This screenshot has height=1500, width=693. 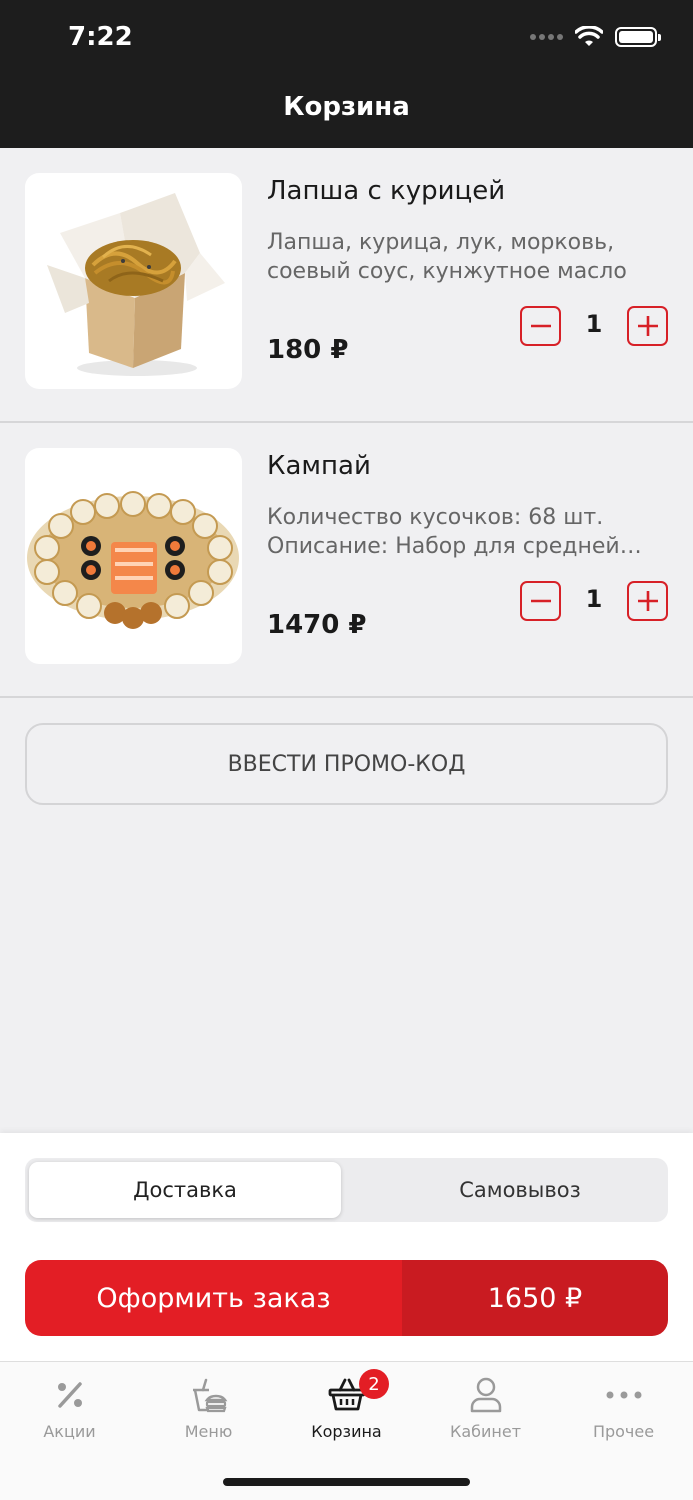 What do you see at coordinates (69, 1411) in the screenshot?
I see `tab-promotions: Акции` at bounding box center [69, 1411].